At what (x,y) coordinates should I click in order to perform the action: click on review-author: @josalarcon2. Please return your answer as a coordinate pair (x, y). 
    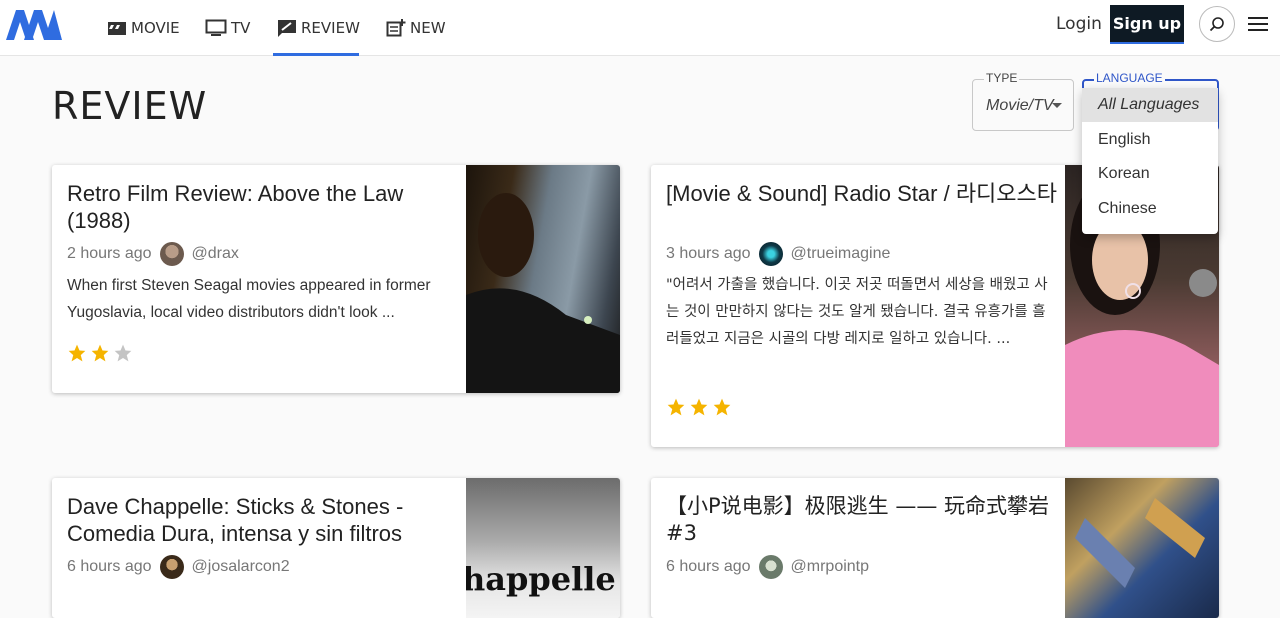
    Looking at the image, I should click on (241, 567).